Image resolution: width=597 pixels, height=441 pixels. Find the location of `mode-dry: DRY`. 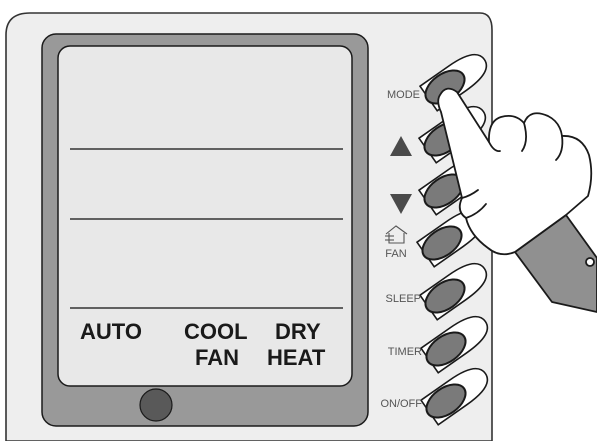

mode-dry: DRY is located at coordinates (298, 331).